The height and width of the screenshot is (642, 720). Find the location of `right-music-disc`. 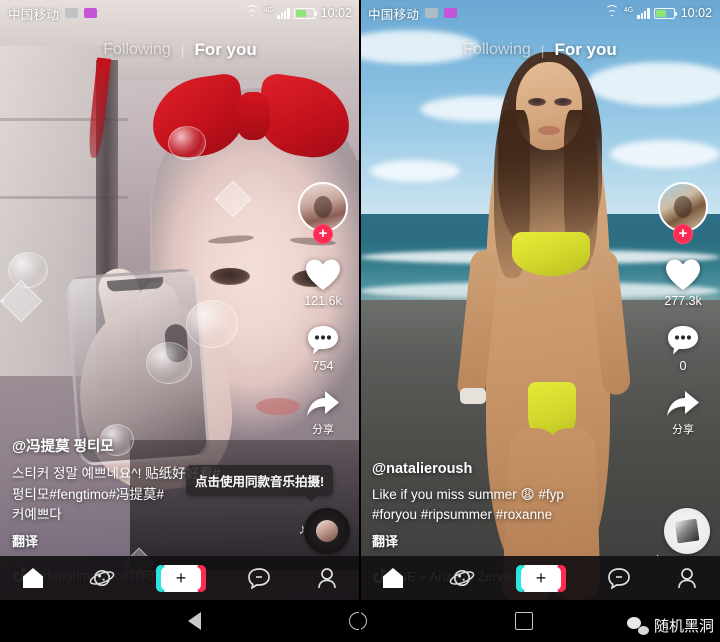

right-music-disc is located at coordinates (687, 531).